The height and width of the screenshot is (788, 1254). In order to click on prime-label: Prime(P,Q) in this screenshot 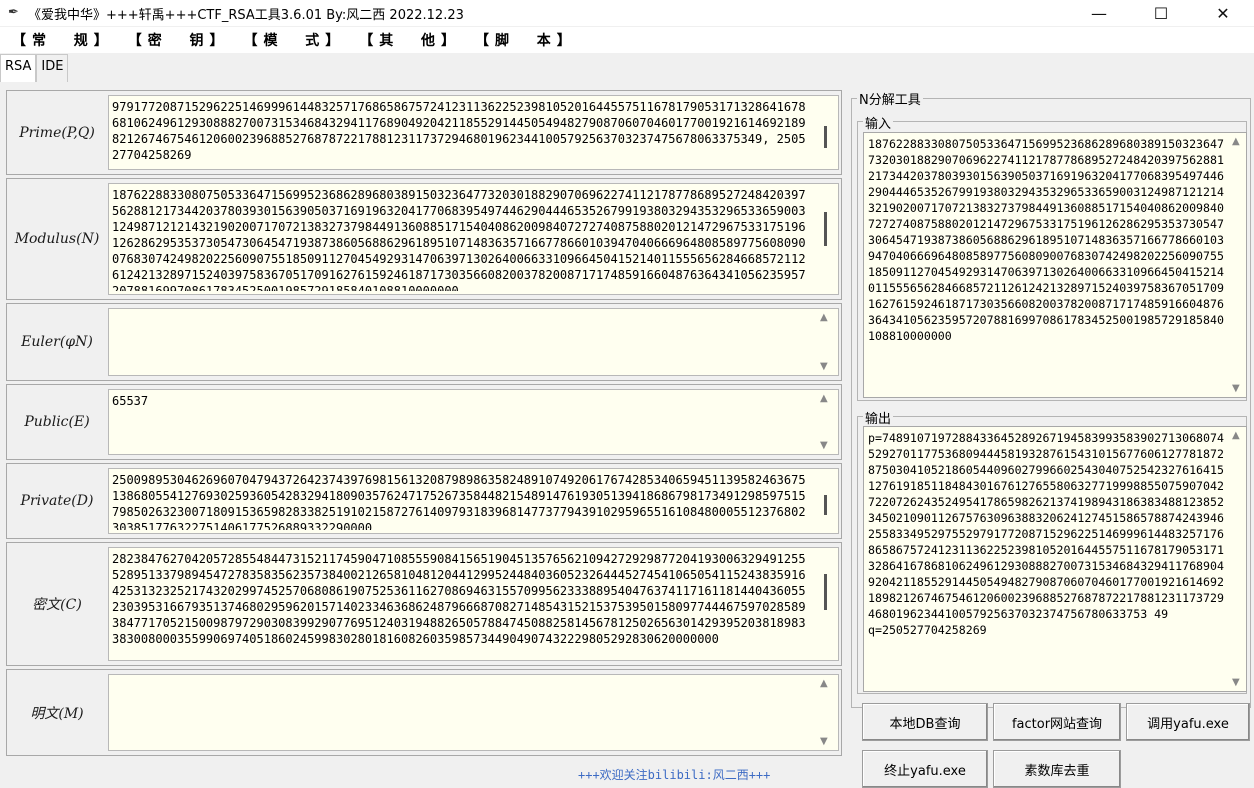, I will do `click(57, 132)`.